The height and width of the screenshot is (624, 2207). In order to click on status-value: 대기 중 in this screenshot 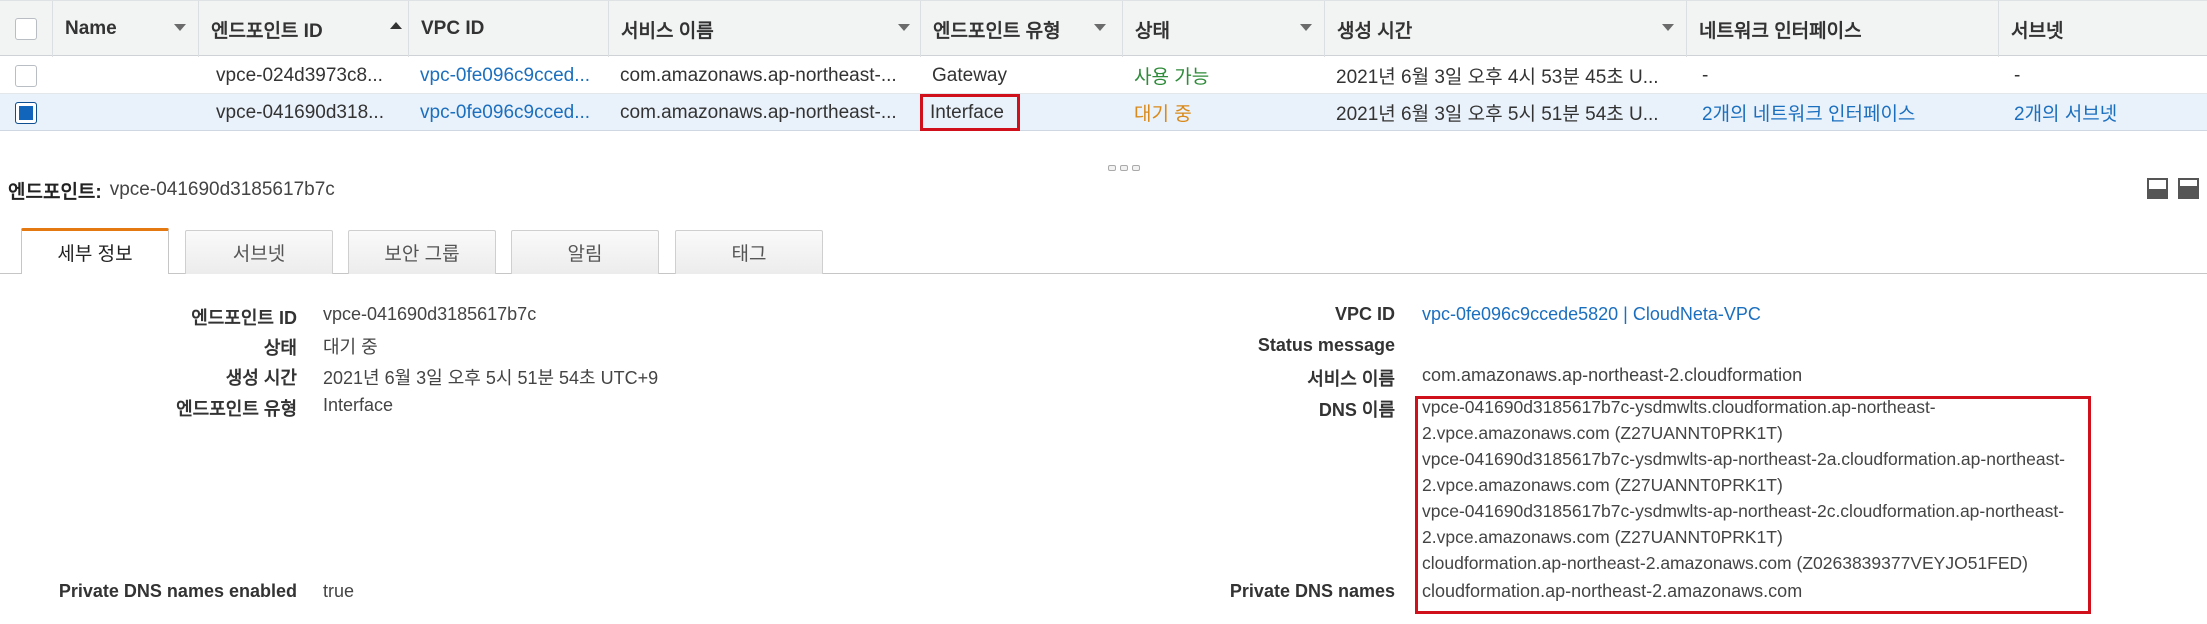, I will do `click(350, 347)`.